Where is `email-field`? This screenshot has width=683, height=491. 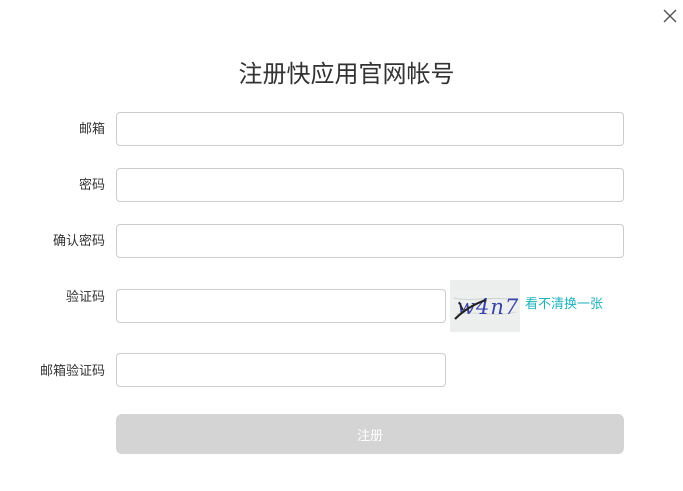 email-field is located at coordinates (370, 129).